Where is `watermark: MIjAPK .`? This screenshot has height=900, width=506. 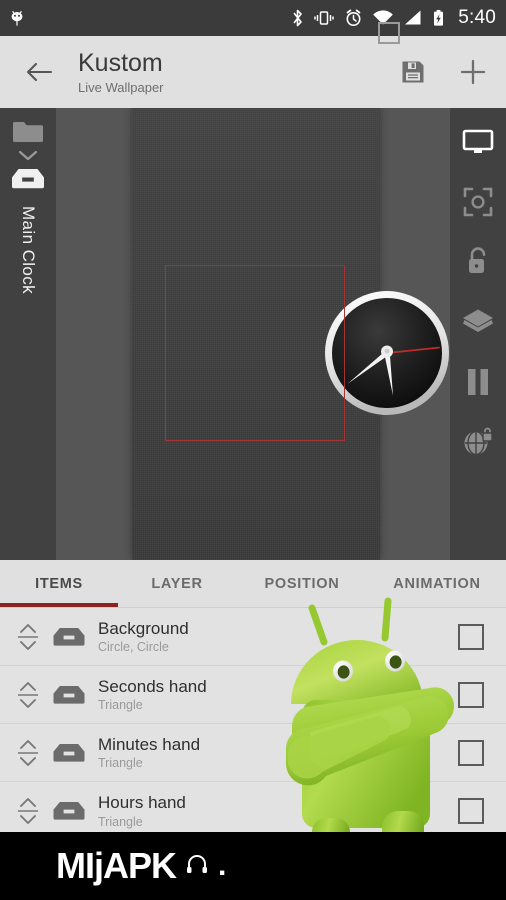 watermark: MIjAPK . is located at coordinates (141, 866).